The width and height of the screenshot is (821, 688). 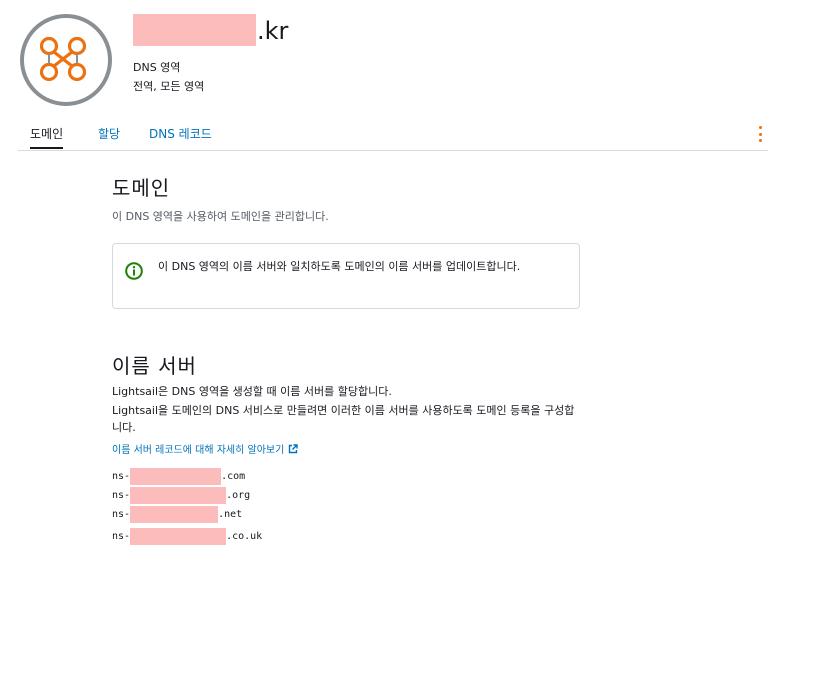 What do you see at coordinates (293, 448) in the screenshot?
I see `external-link-icon` at bounding box center [293, 448].